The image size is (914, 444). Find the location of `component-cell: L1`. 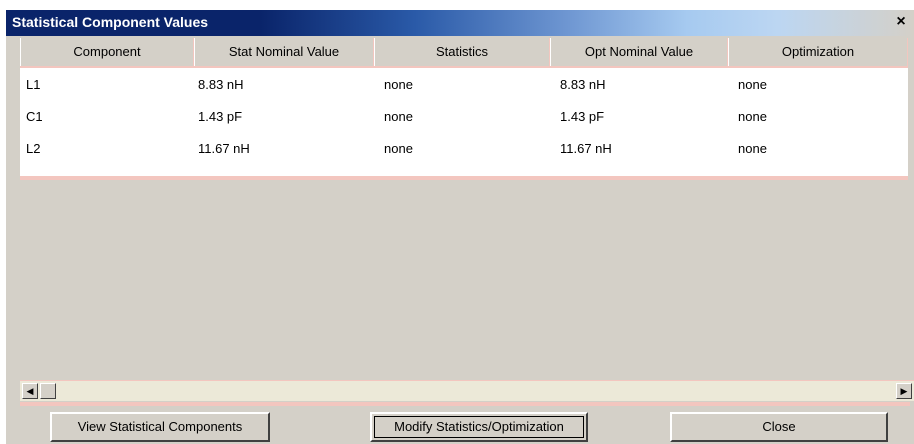

component-cell: L1 is located at coordinates (33, 84).